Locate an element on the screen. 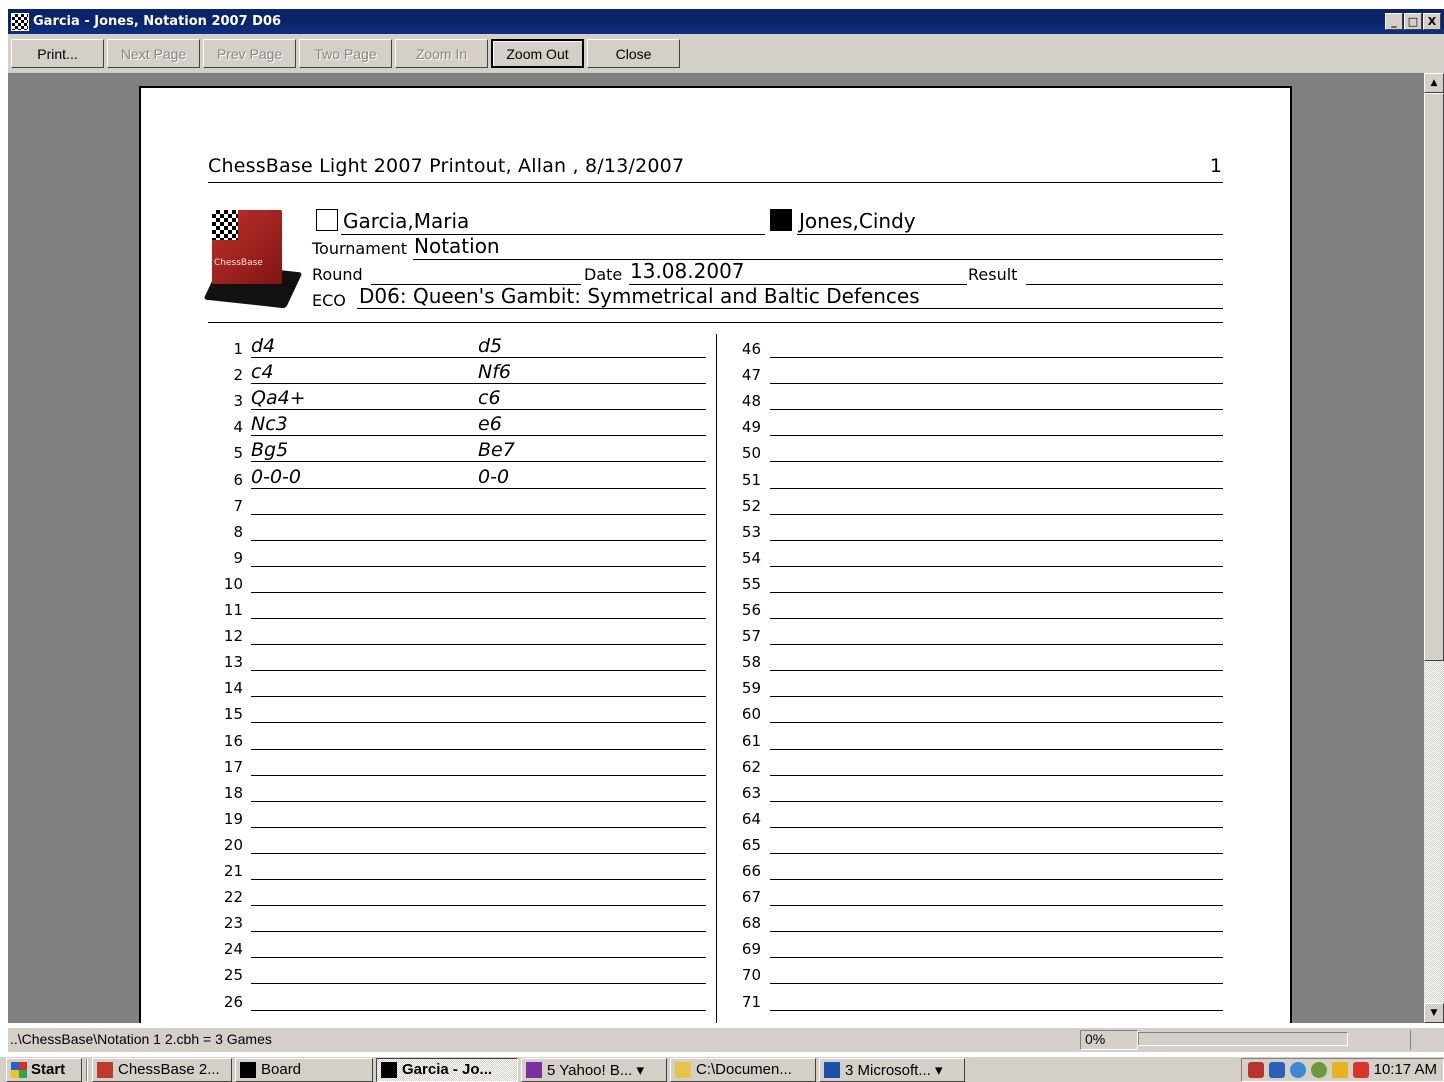  move-number: 60 is located at coordinates (751, 714).